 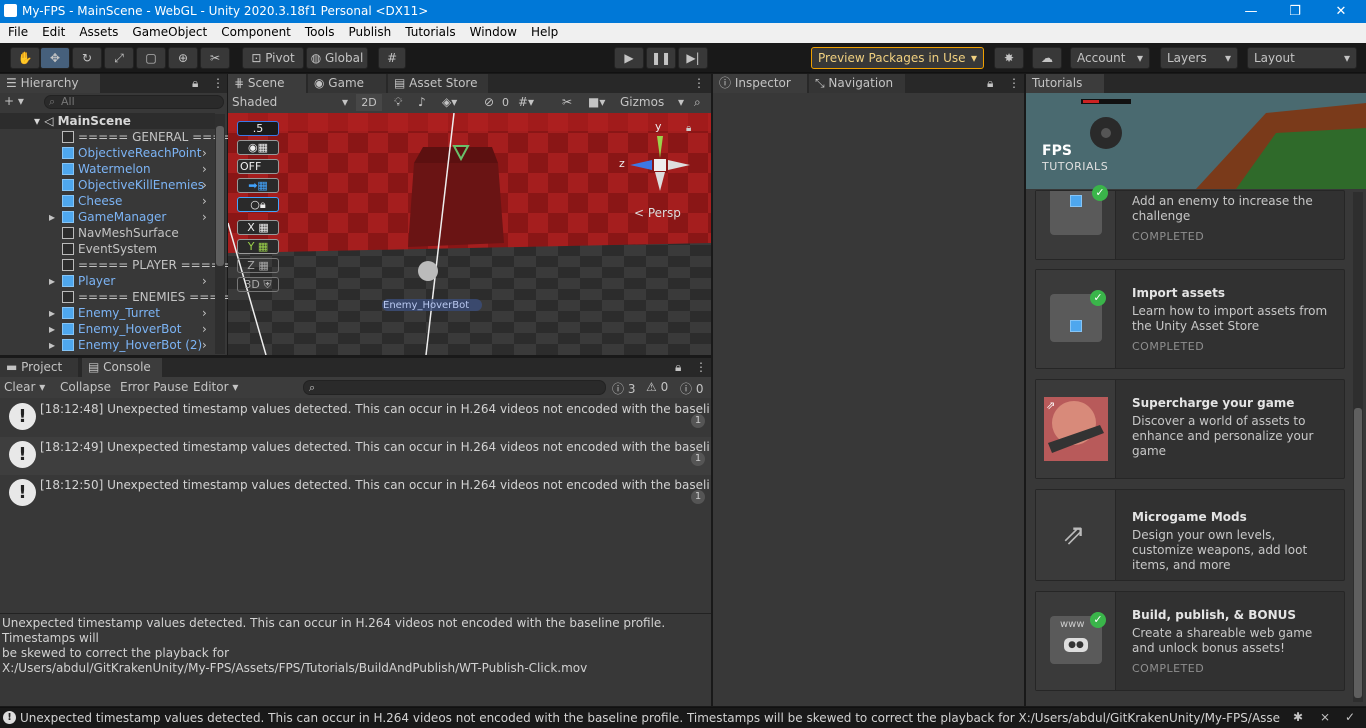 What do you see at coordinates (107, 313) in the screenshot?
I see `hierarchy-item: ▸ Enemy_Turret ›` at bounding box center [107, 313].